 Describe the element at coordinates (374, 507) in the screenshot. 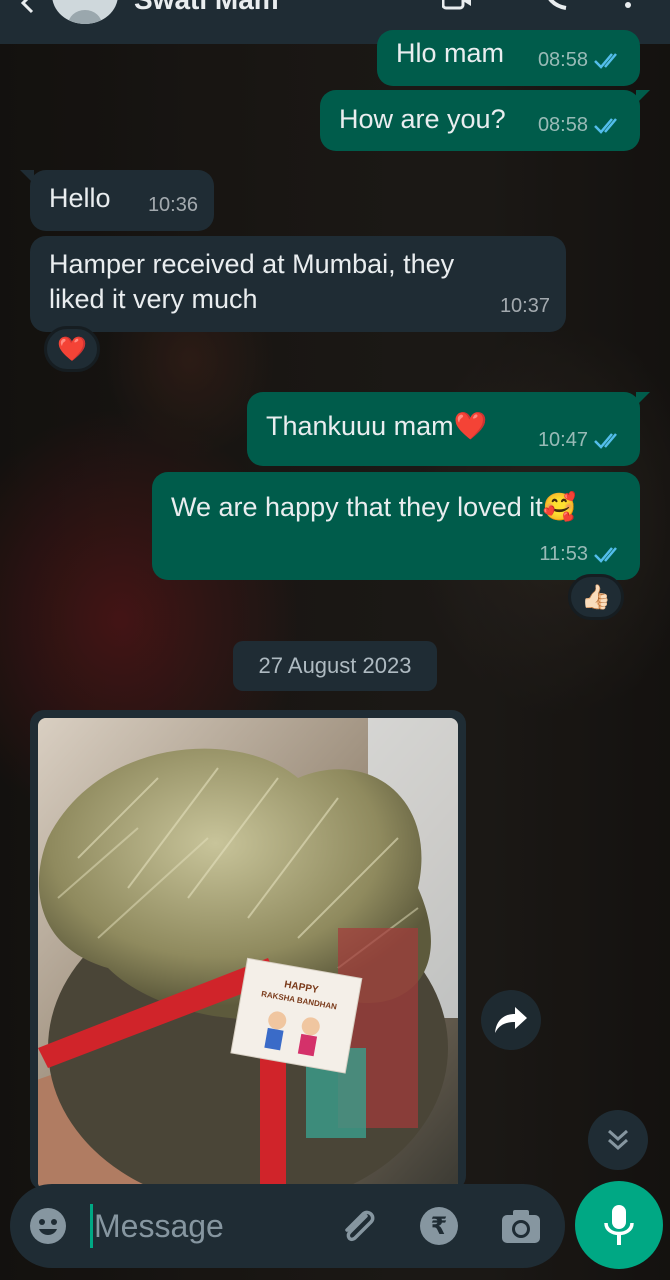

I see `message-text: We are happy that they loved it🥰` at that location.